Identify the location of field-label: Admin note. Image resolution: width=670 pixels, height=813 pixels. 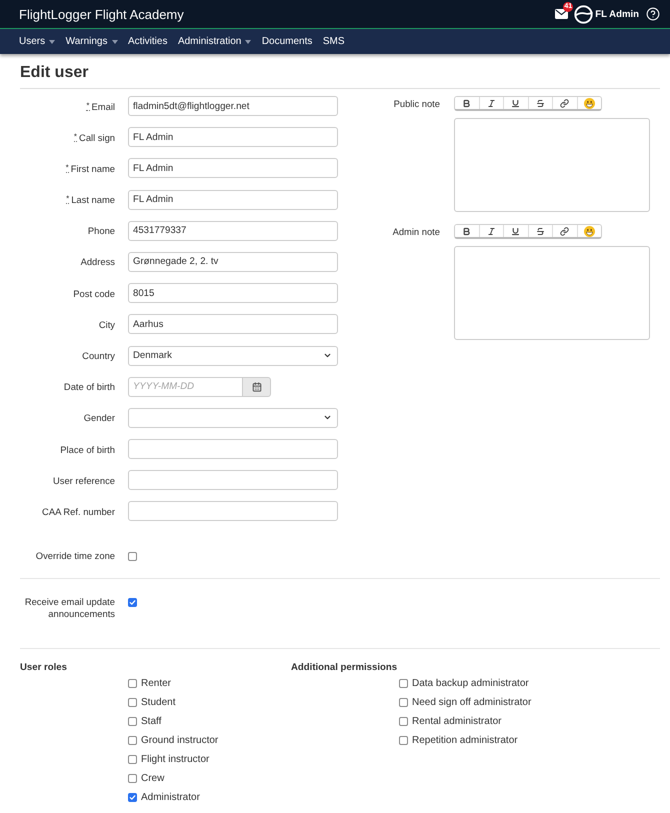
(416, 231).